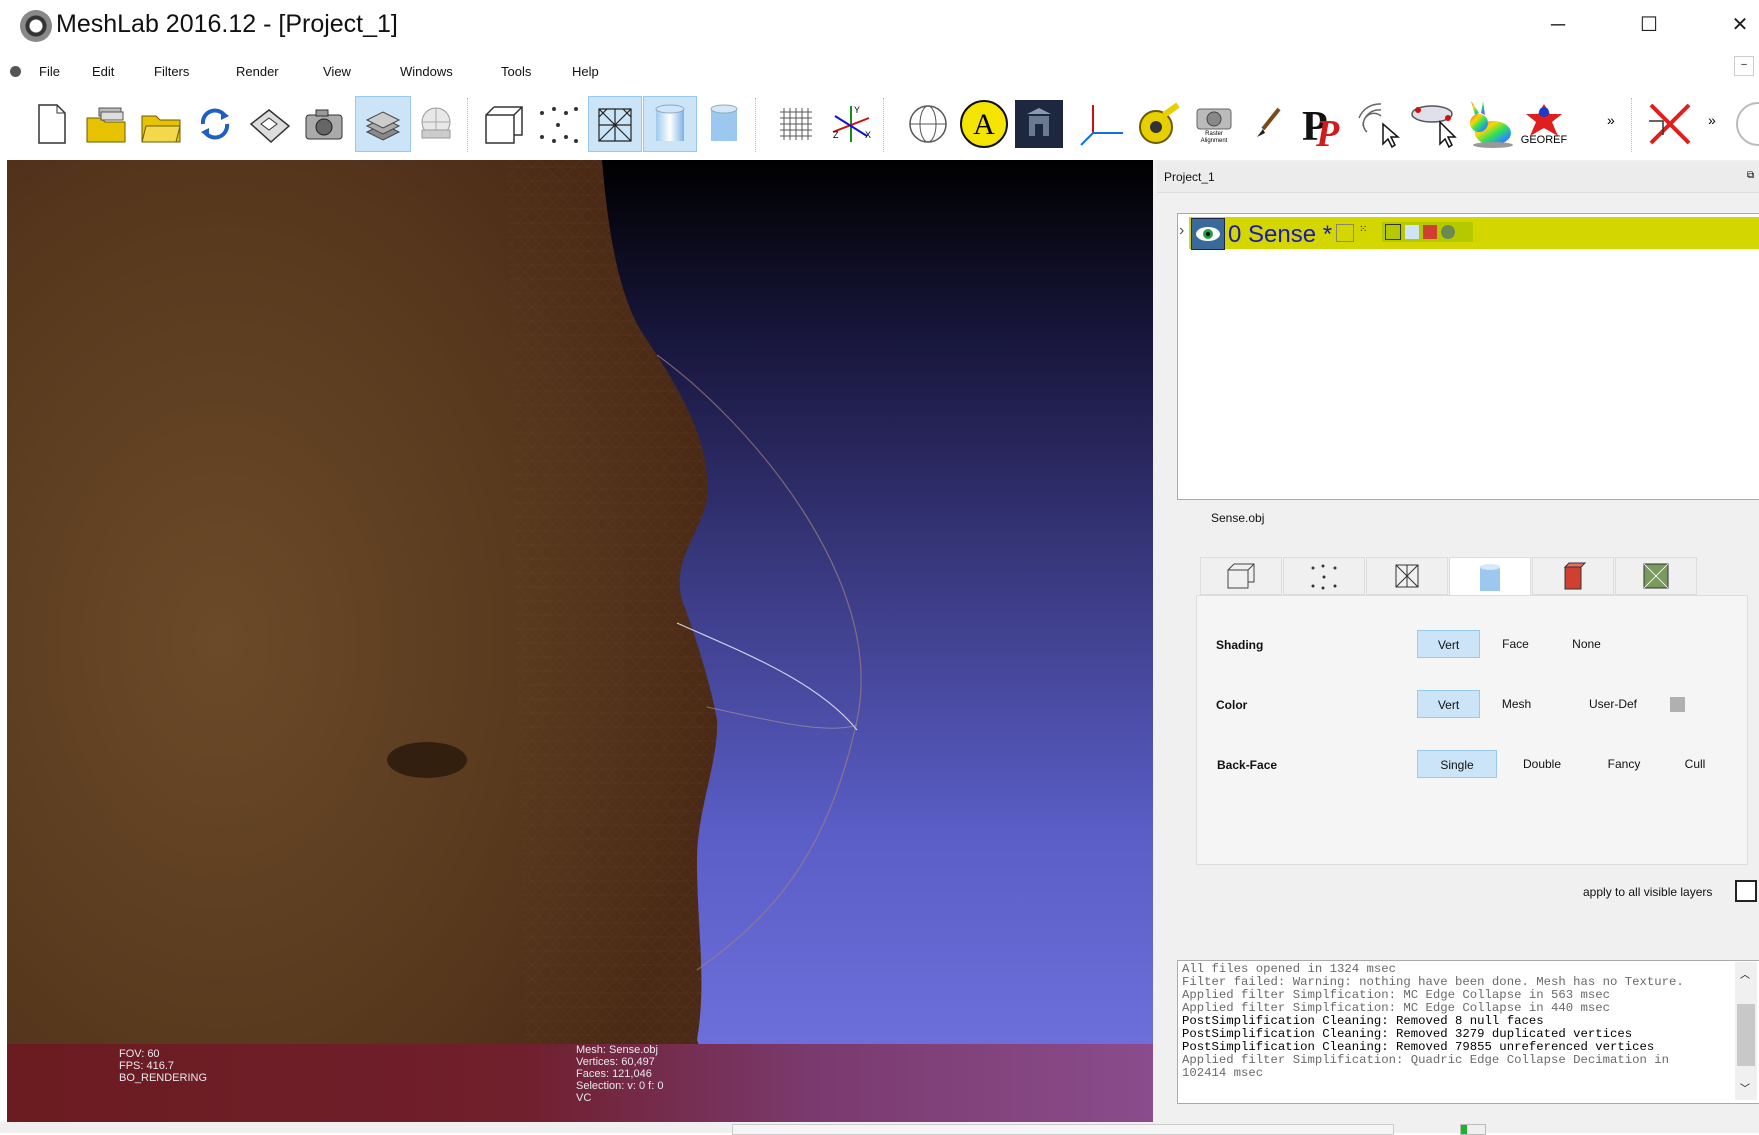  What do you see at coordinates (1457, 764) in the screenshot?
I see `backface-single-option: Single` at bounding box center [1457, 764].